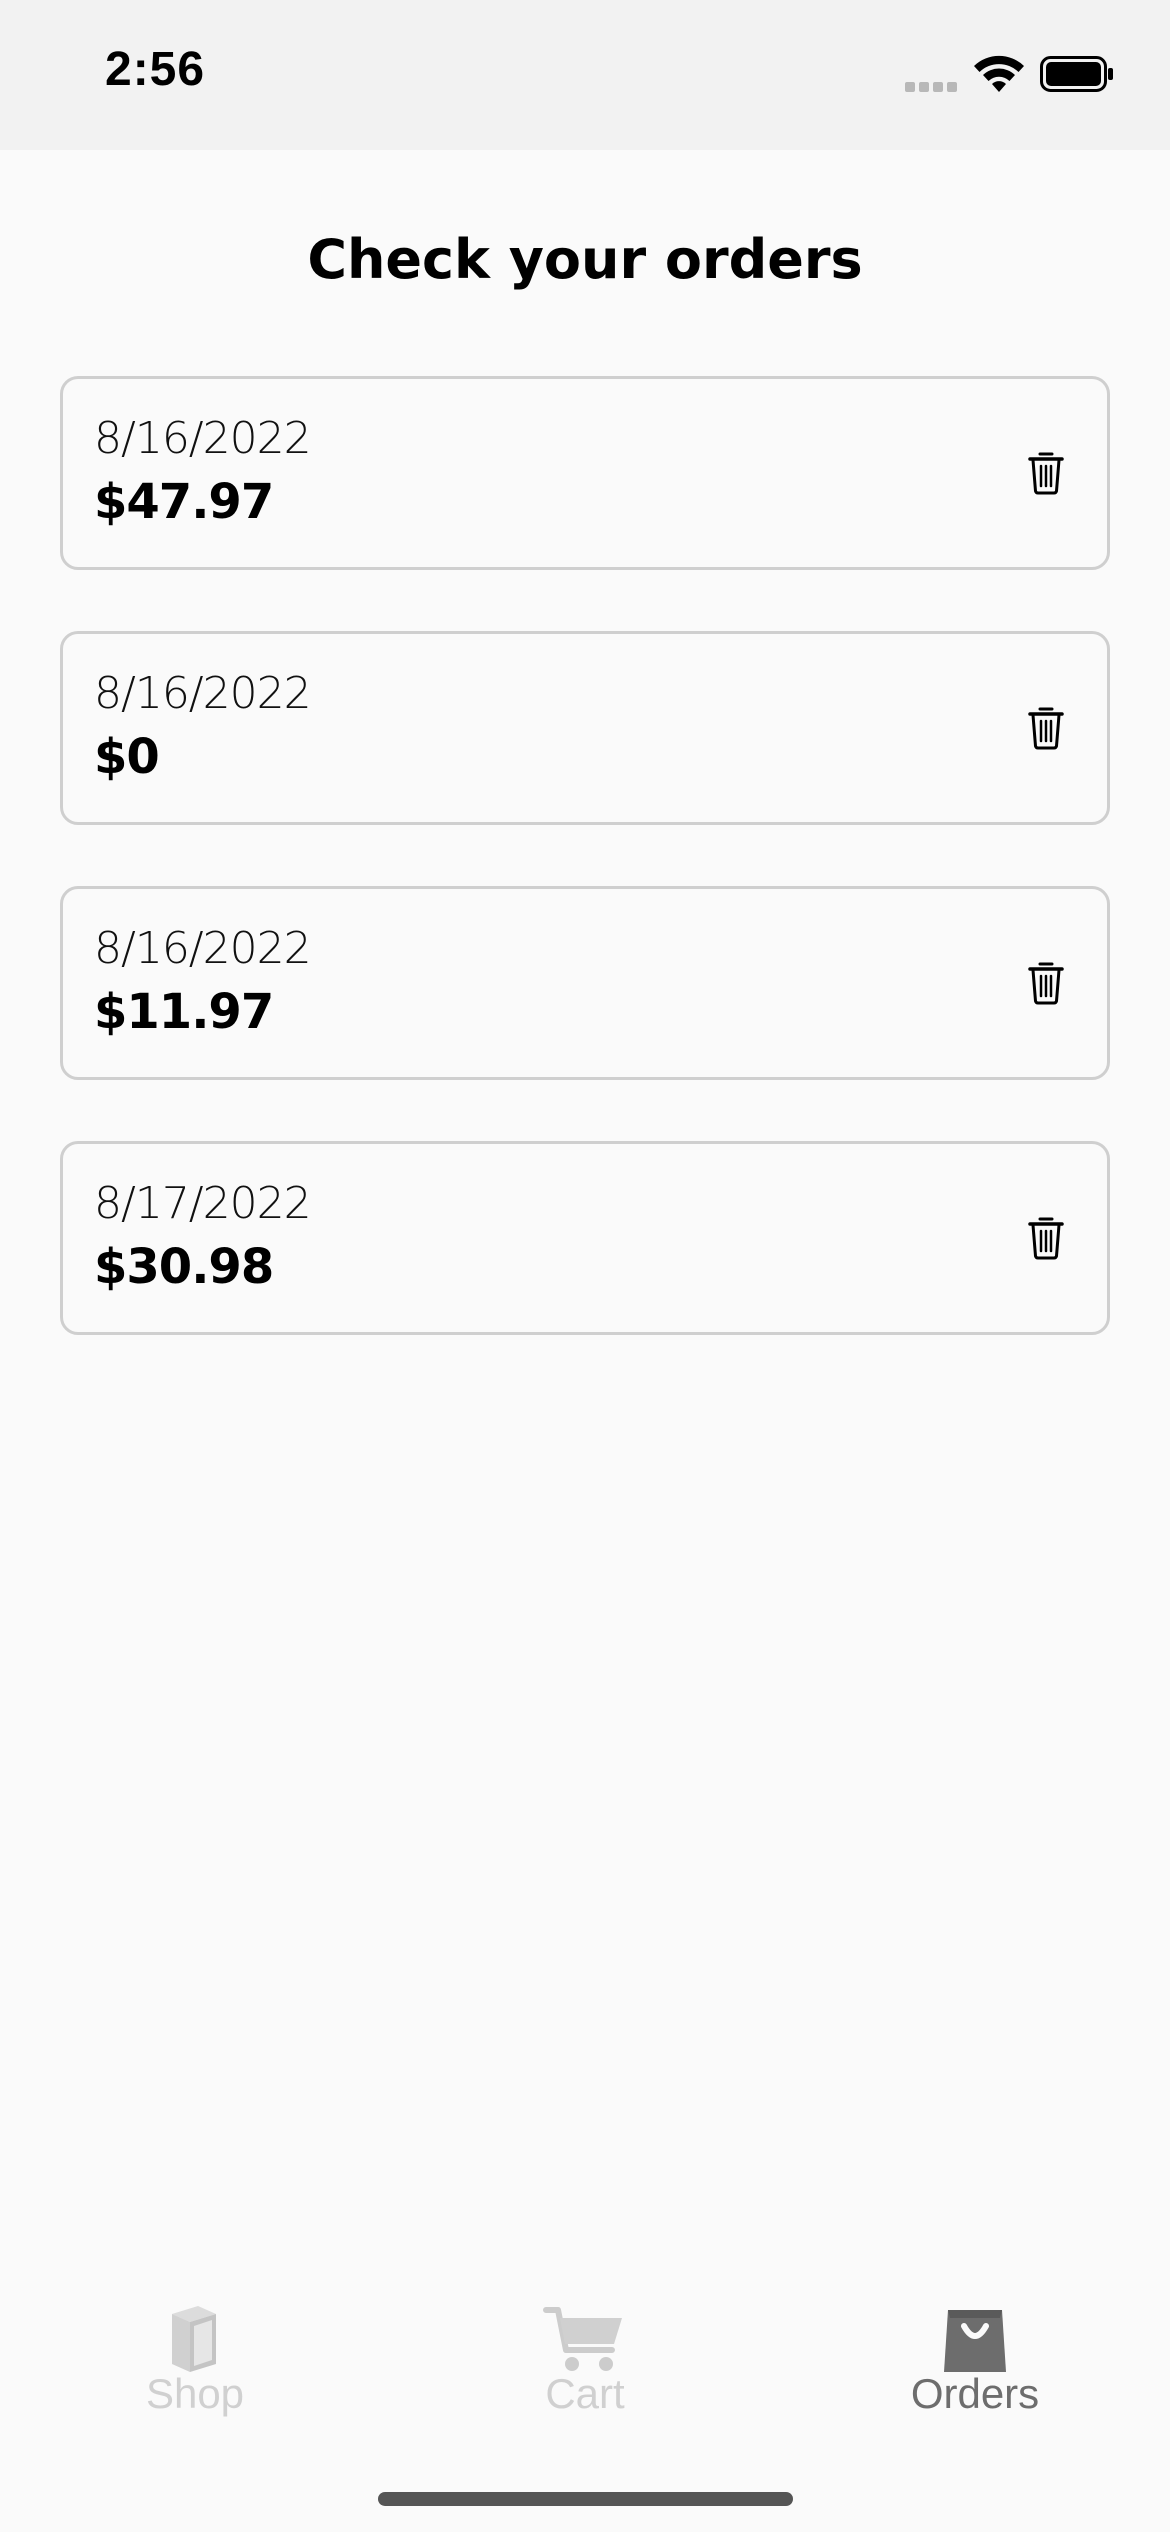  What do you see at coordinates (585, 2393) in the screenshot?
I see `tab-label-cart: Cart` at bounding box center [585, 2393].